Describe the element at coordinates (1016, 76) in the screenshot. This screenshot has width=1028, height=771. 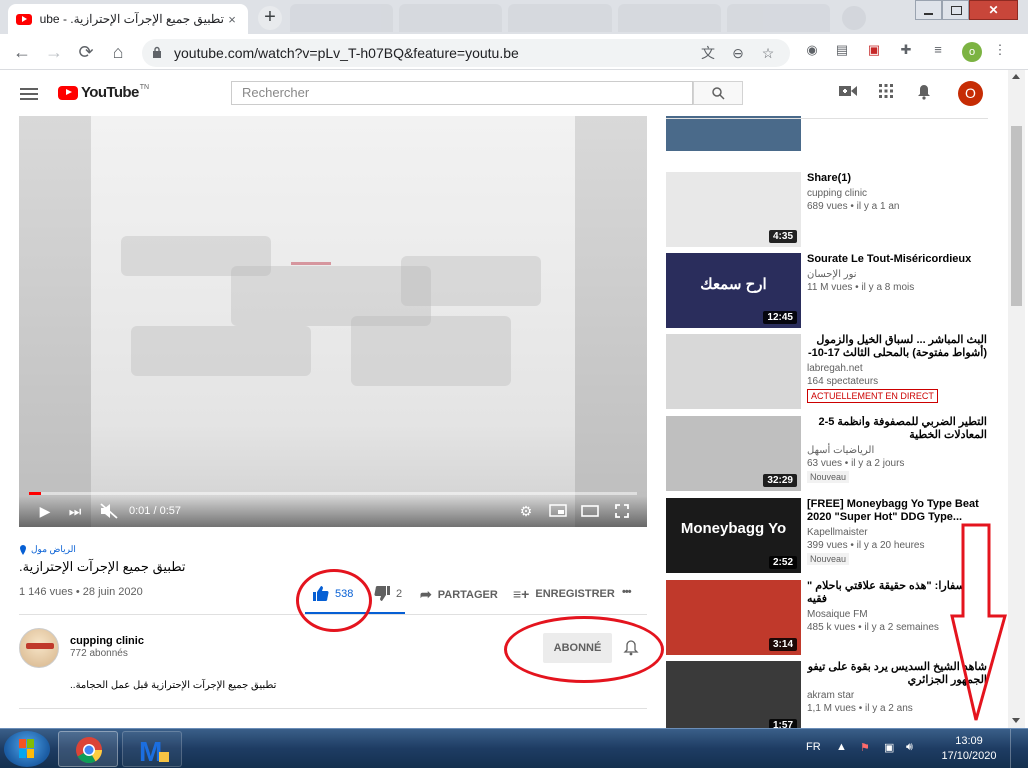
I see `scroll-up-icon` at that location.